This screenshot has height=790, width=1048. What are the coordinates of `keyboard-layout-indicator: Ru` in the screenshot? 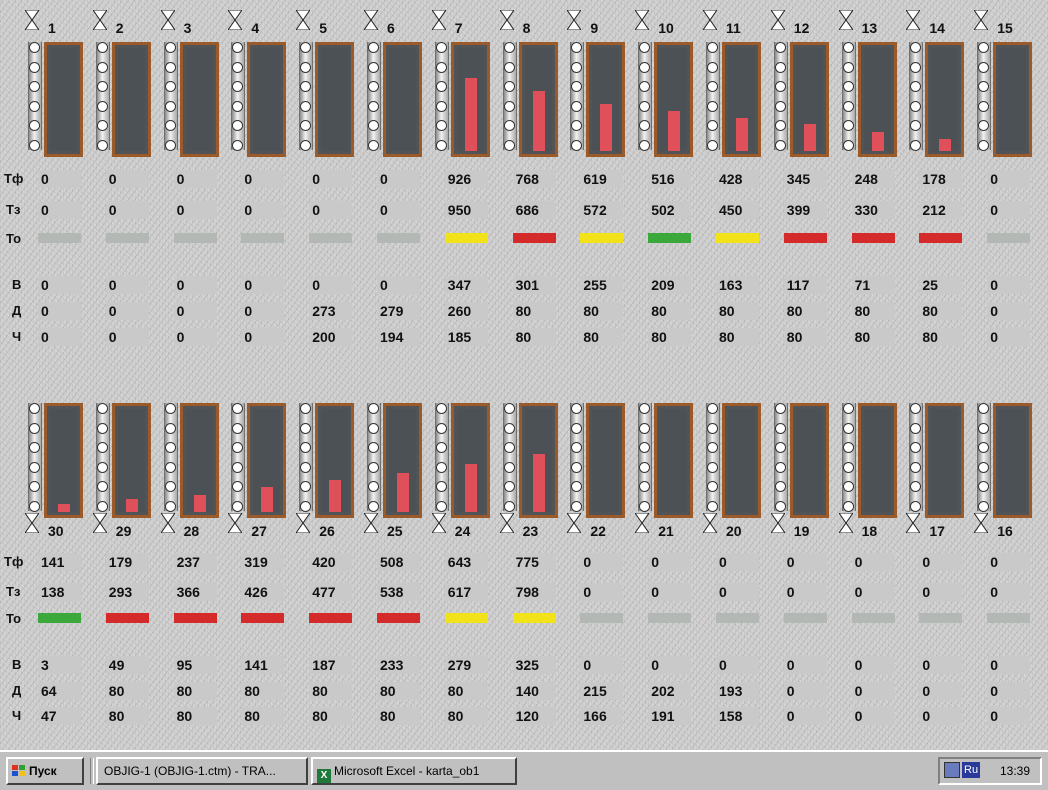 It's located at (971, 770).